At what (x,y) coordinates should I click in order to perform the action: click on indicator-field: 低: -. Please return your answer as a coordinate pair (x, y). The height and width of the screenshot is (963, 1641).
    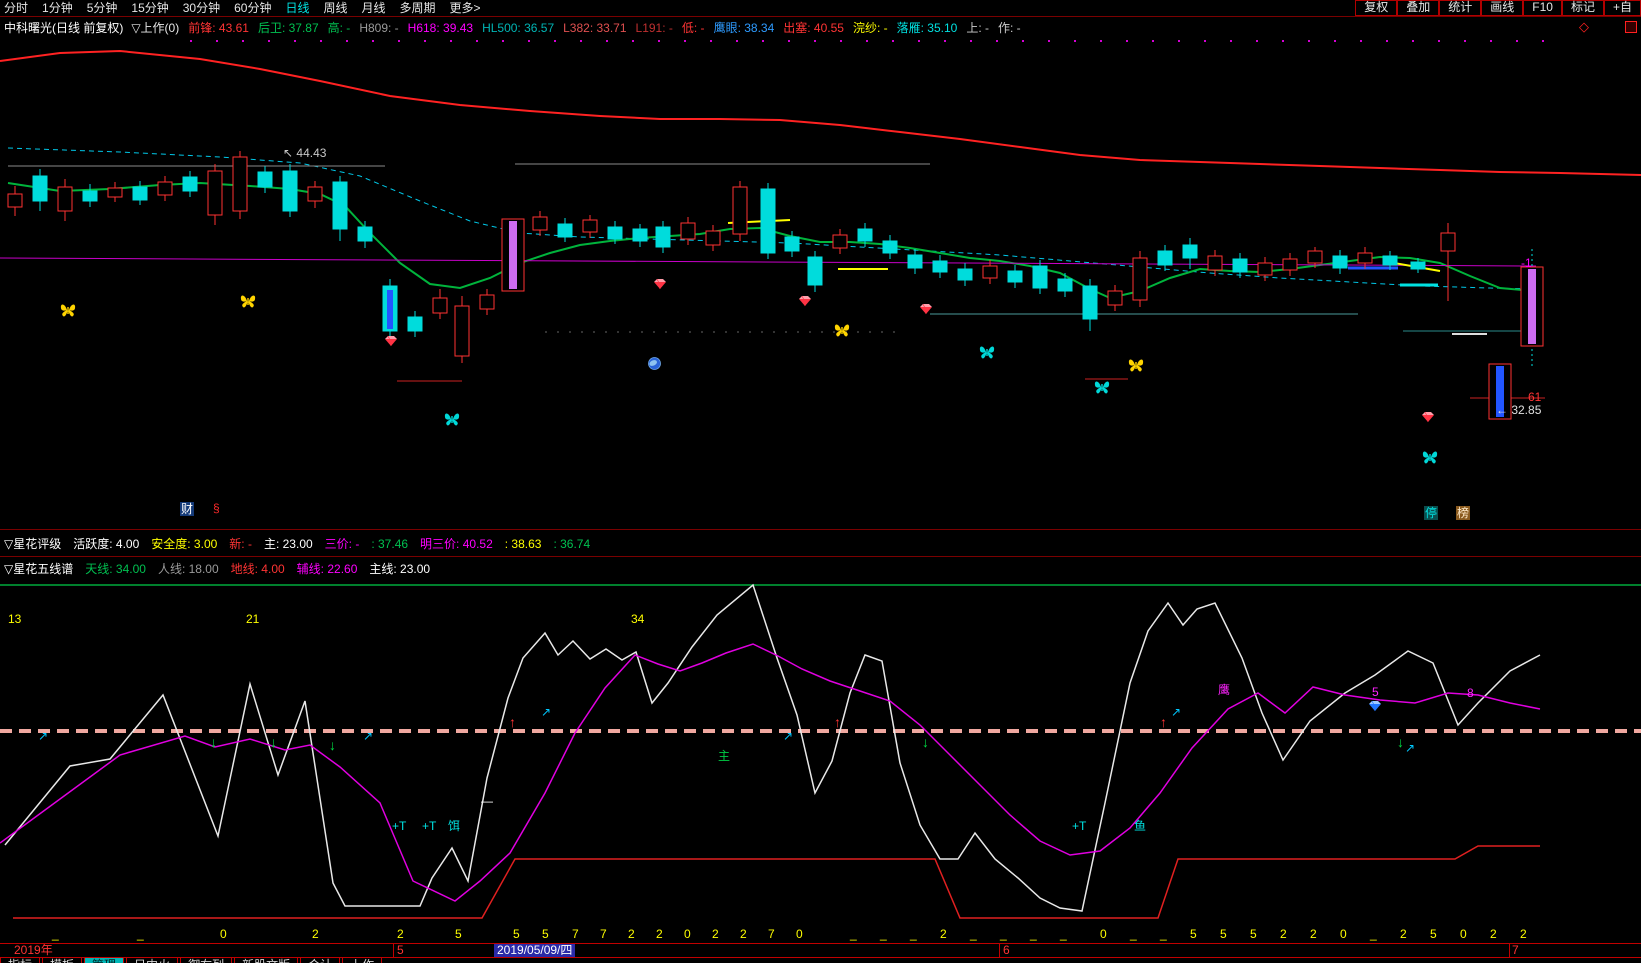
    Looking at the image, I should click on (693, 27).